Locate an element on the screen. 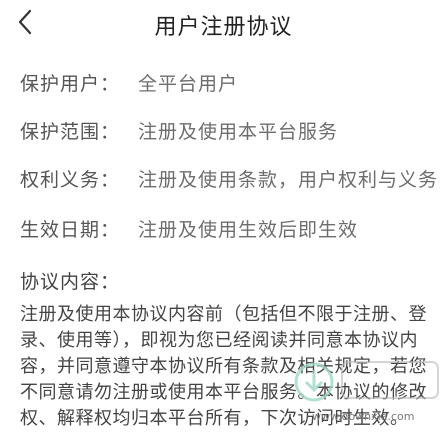 The width and height of the screenshot is (447, 432). row-value: 注册及使用条款，用户权利与义务 is located at coordinates (288, 179).